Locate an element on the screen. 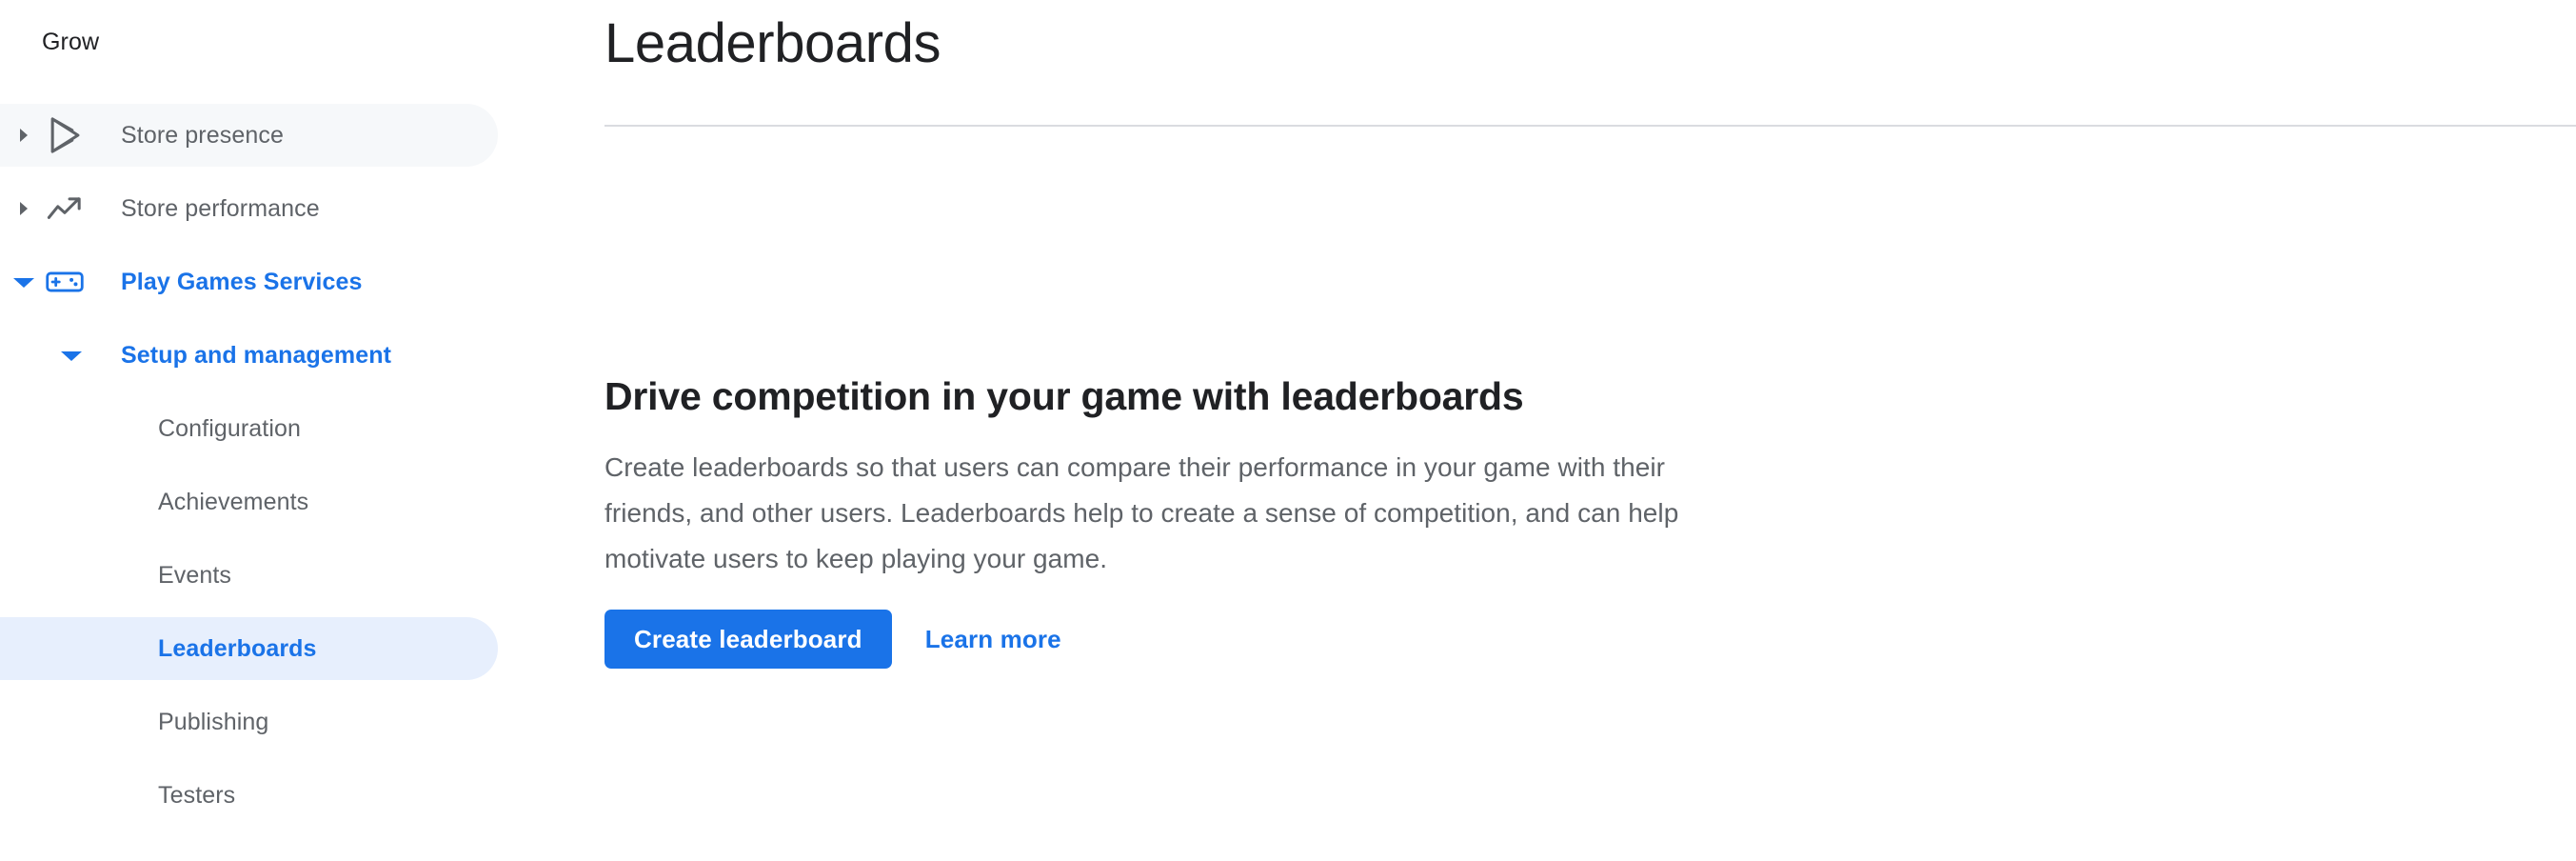  sidebar-item-label: Events is located at coordinates (195, 575).